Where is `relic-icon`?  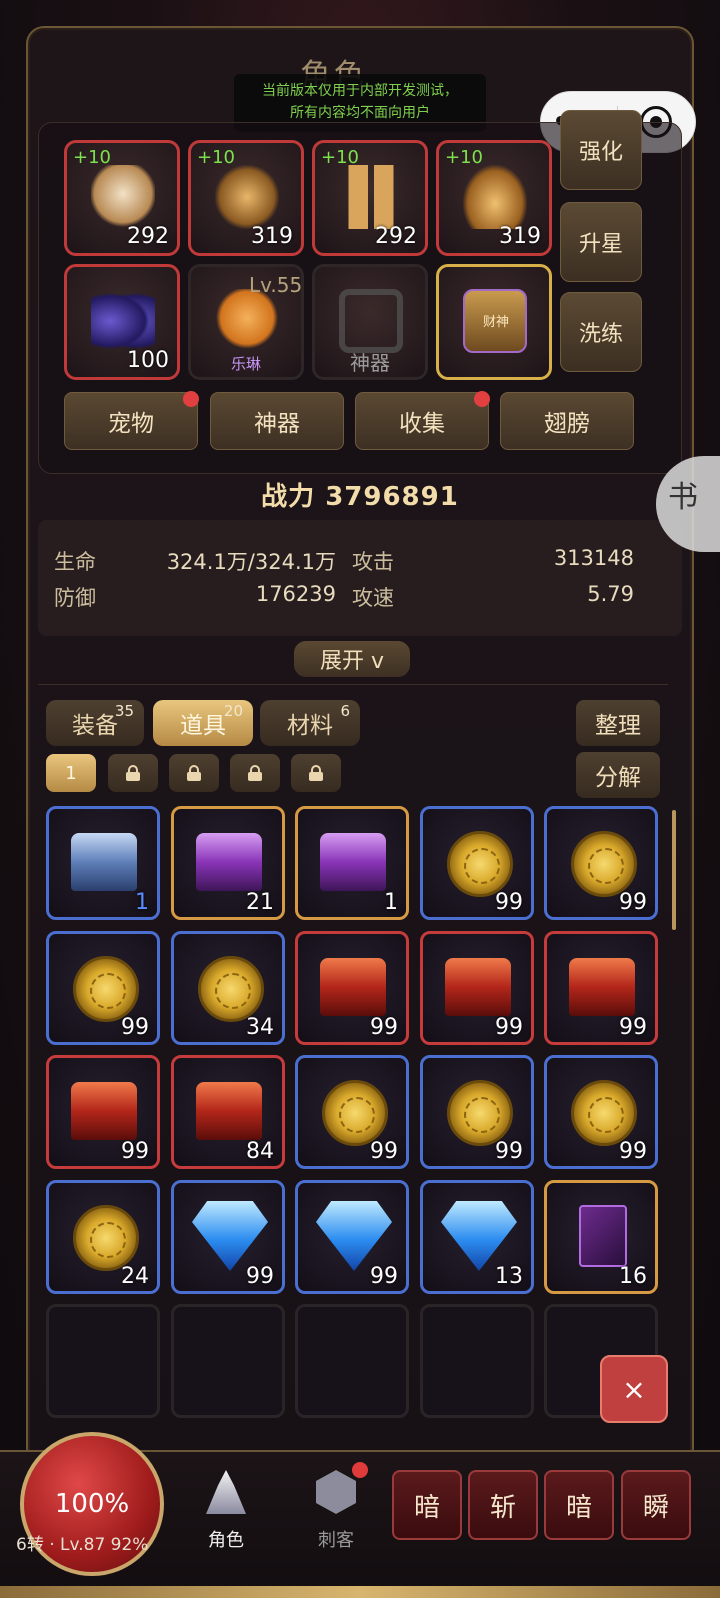
relic-icon is located at coordinates (371, 321).